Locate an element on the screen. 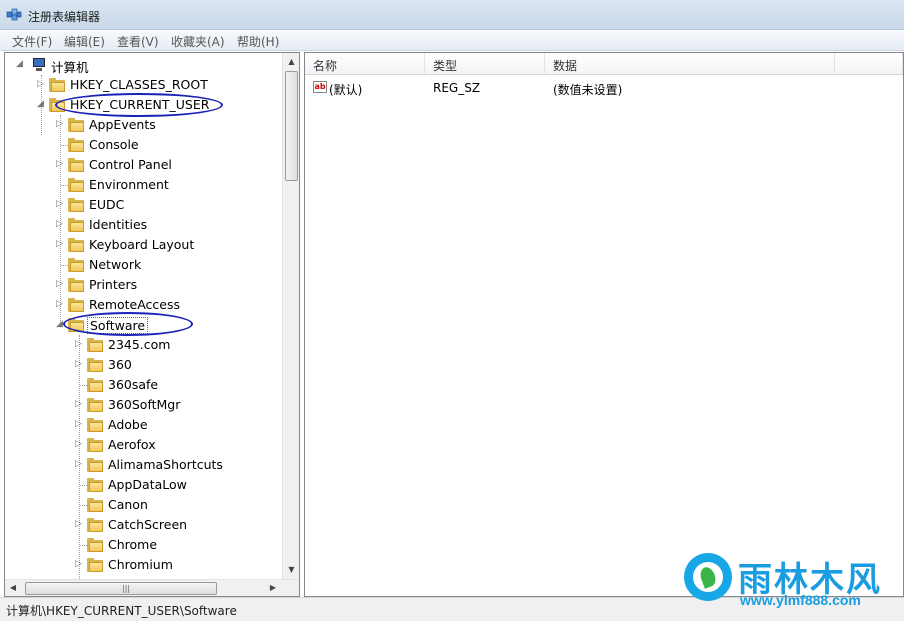 The width and height of the screenshot is (904, 621). tree-item-identities: ▷ Identities is located at coordinates (145, 225).